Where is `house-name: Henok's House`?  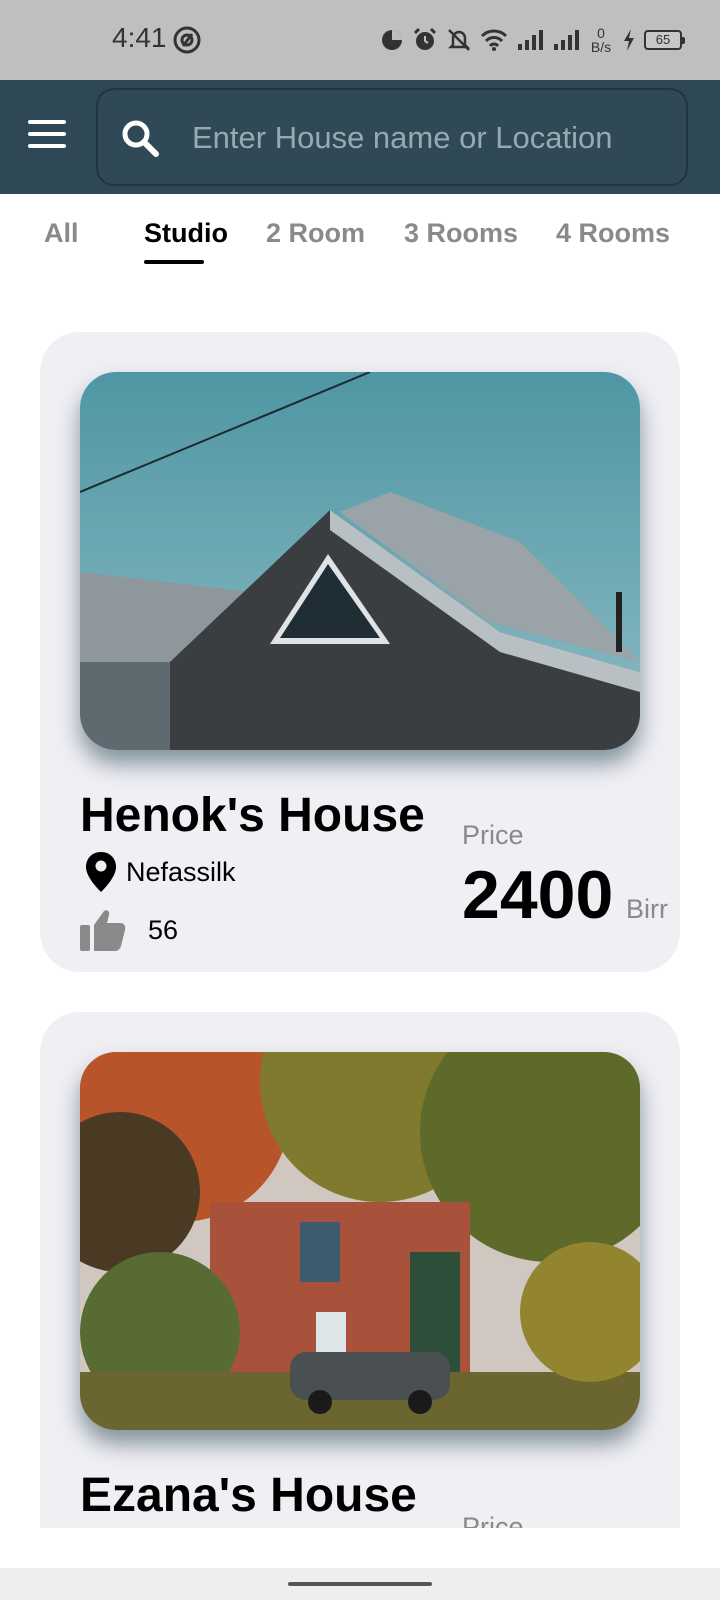
house-name: Henok's House is located at coordinates (252, 815).